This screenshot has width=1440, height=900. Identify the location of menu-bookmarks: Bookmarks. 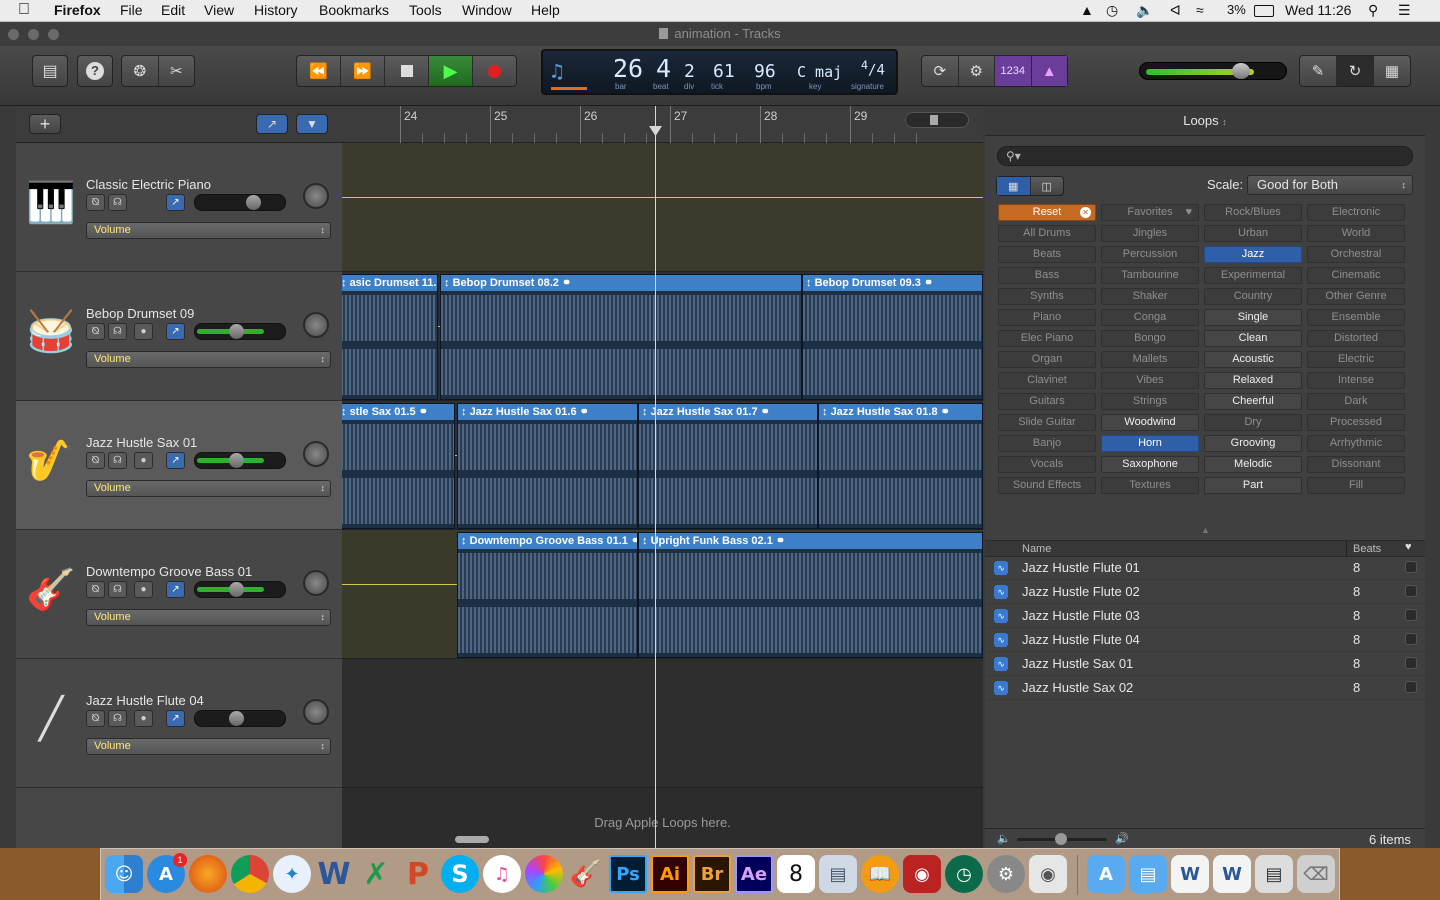
(354, 10).